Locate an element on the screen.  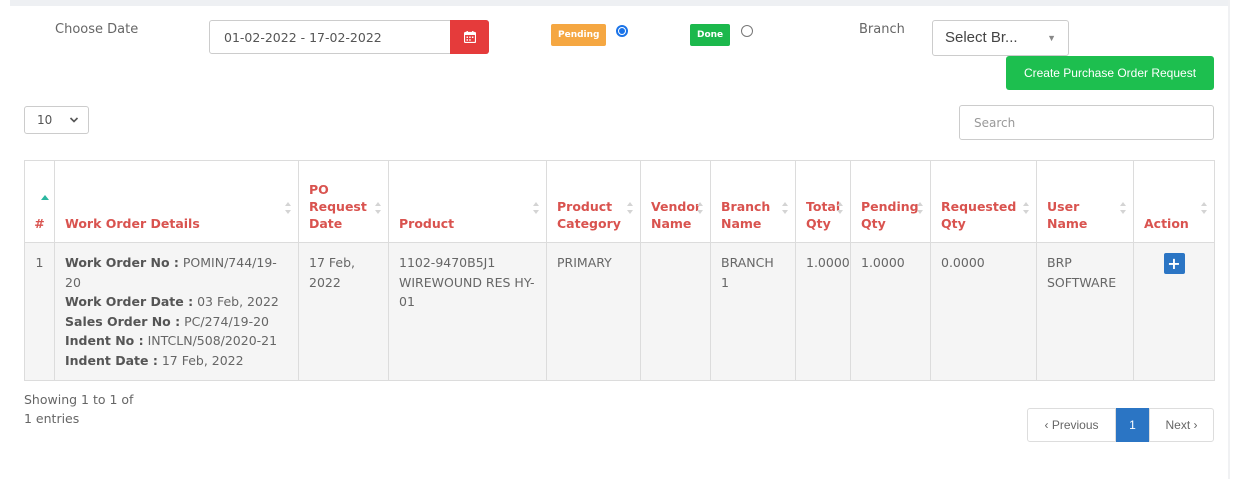
previous-page-button: ‹ Previous is located at coordinates (1071, 425).